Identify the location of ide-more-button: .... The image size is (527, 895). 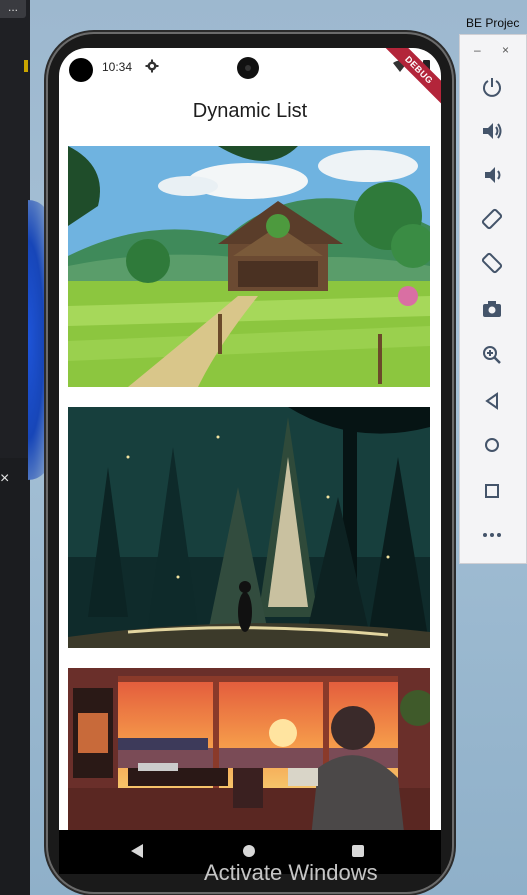
(13, 9).